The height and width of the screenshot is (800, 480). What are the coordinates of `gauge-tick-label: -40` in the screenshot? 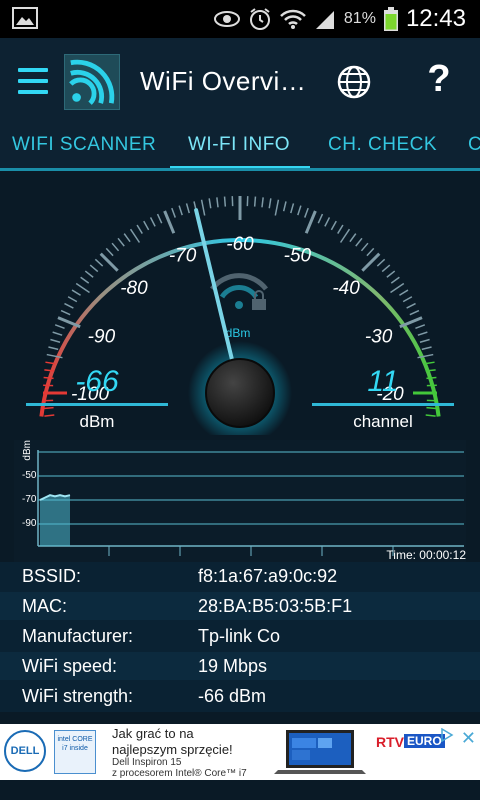 It's located at (346, 288).